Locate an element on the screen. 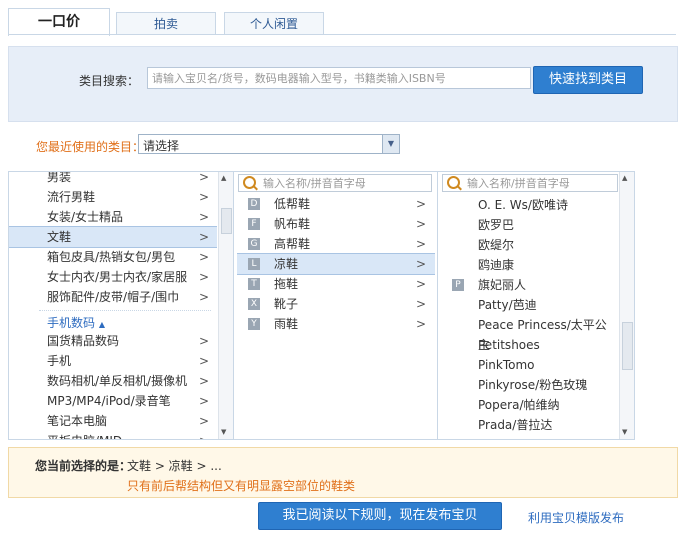 The height and width of the screenshot is (539, 684). brand-item: Peace Princess/太平公主 is located at coordinates (528, 333).